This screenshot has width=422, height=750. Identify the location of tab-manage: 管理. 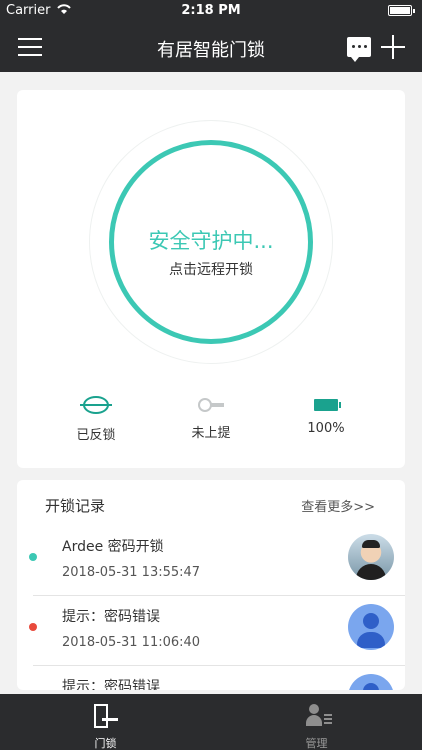
(316, 722).